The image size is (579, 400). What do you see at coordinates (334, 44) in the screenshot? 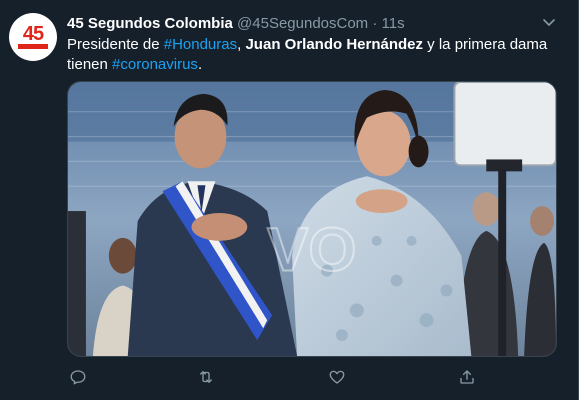
I see `tweet-text-bold: Juan Orlando Hernández` at bounding box center [334, 44].